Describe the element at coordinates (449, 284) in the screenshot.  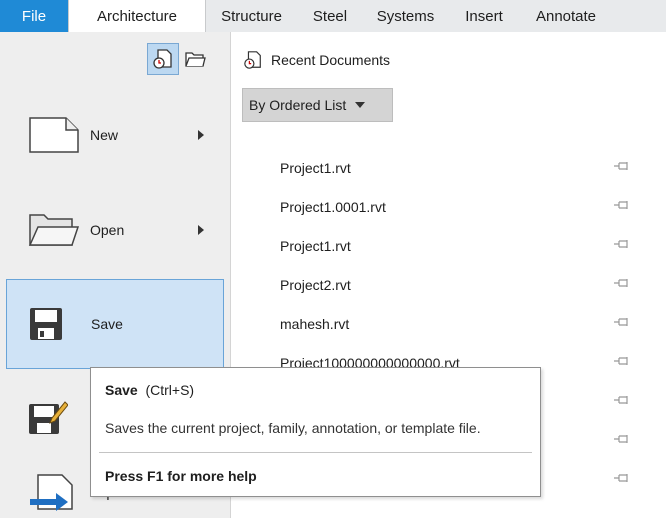
I see `list-item: Project2.rvt` at that location.